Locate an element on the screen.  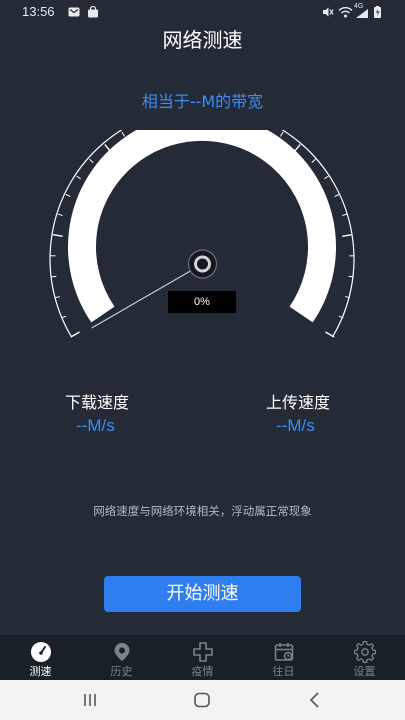
signal-4g-icon is located at coordinates (362, 13).